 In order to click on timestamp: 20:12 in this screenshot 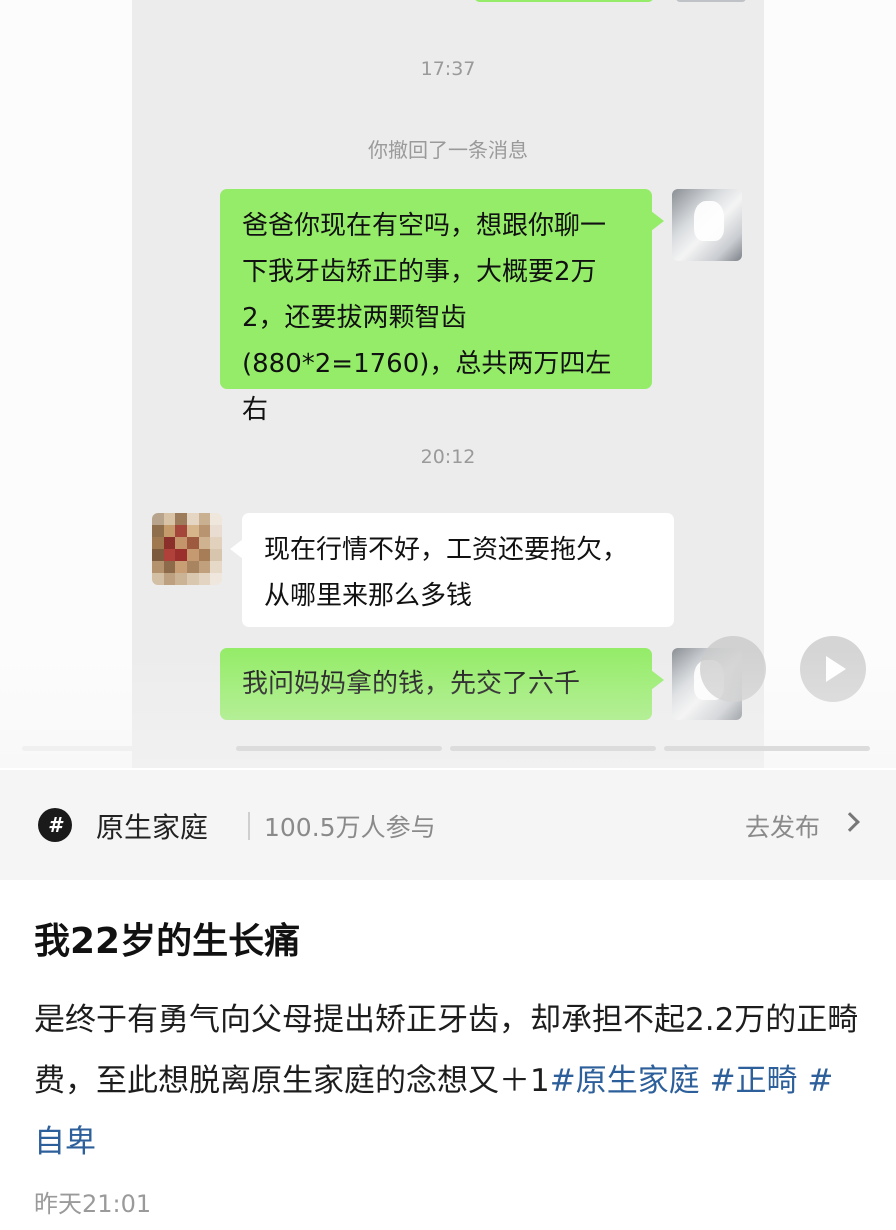, I will do `click(448, 457)`.